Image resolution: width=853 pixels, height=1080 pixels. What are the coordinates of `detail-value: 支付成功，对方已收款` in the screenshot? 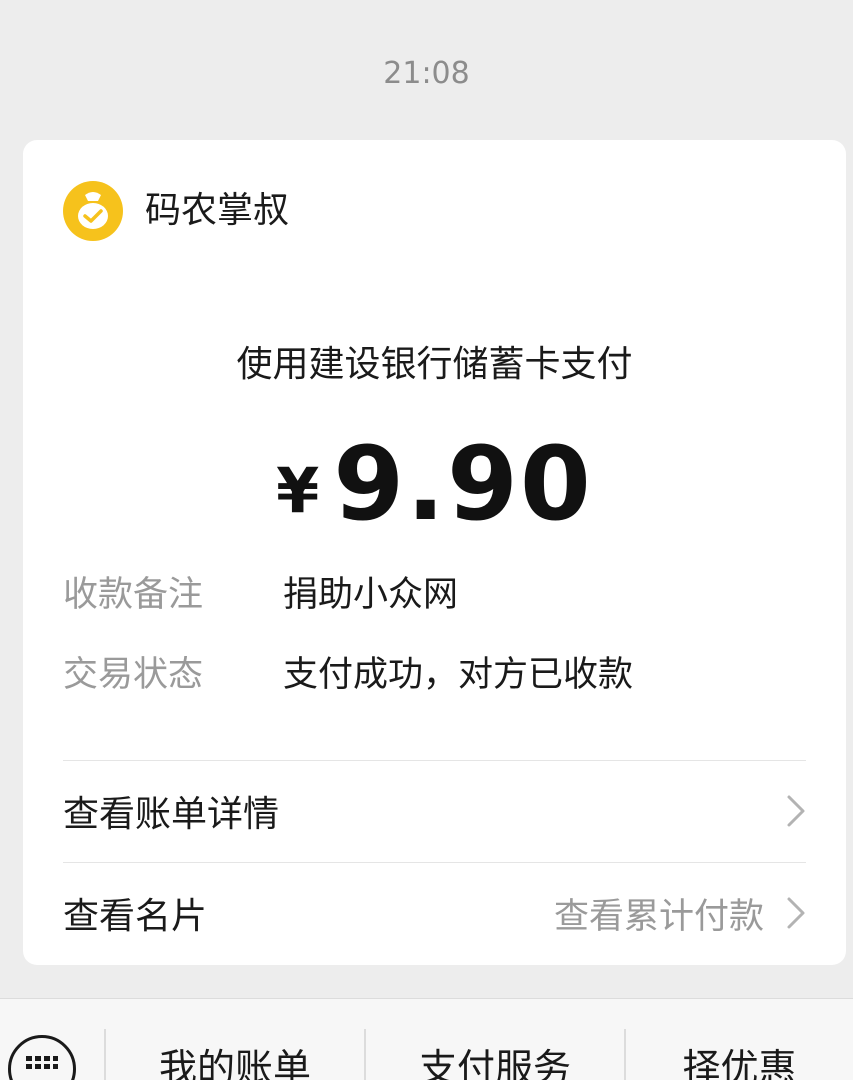 It's located at (458, 675).